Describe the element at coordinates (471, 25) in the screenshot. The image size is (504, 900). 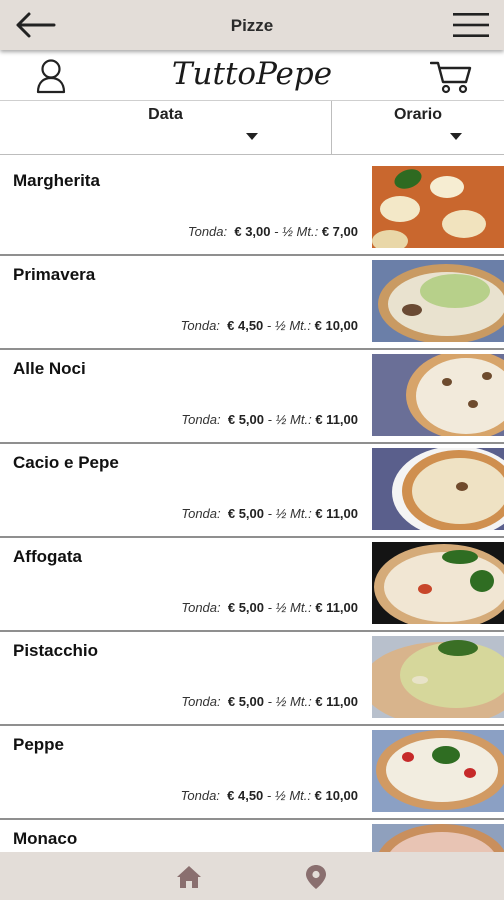
I see `hamburger-menu-icon` at that location.